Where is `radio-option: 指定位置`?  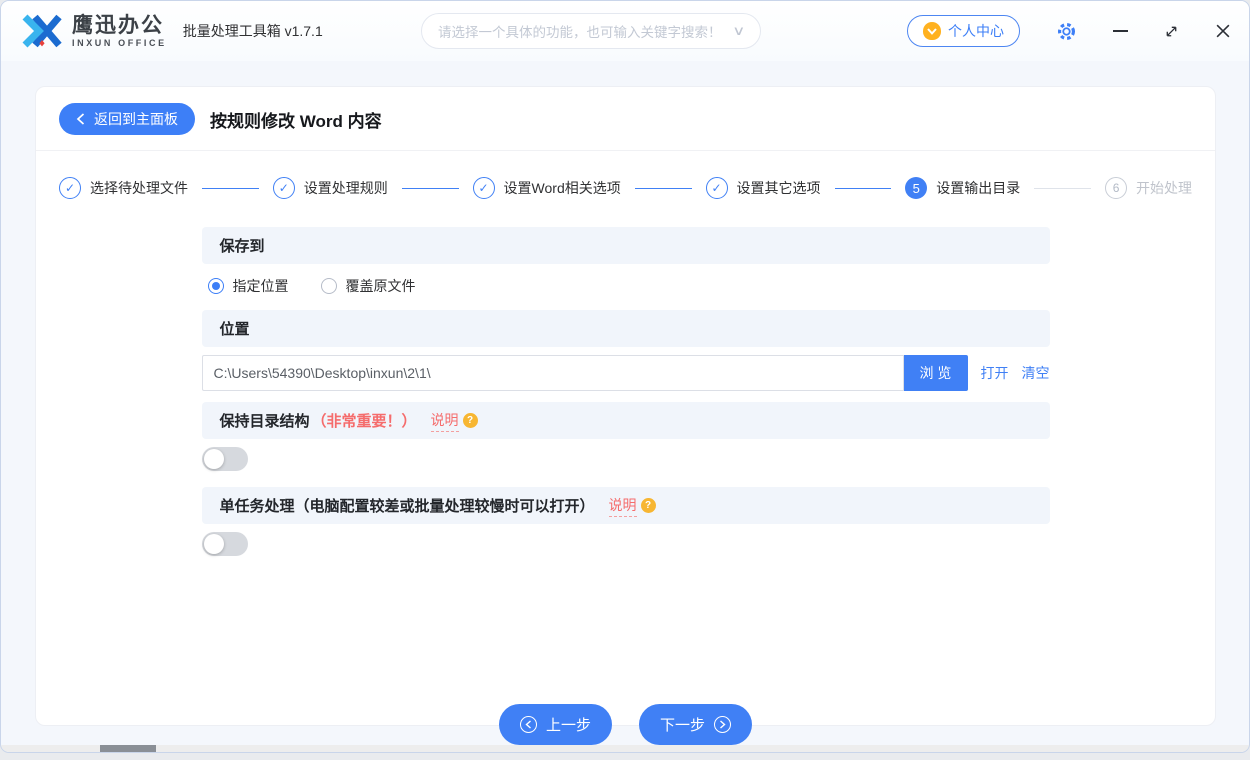 radio-option: 指定位置 is located at coordinates (248, 286).